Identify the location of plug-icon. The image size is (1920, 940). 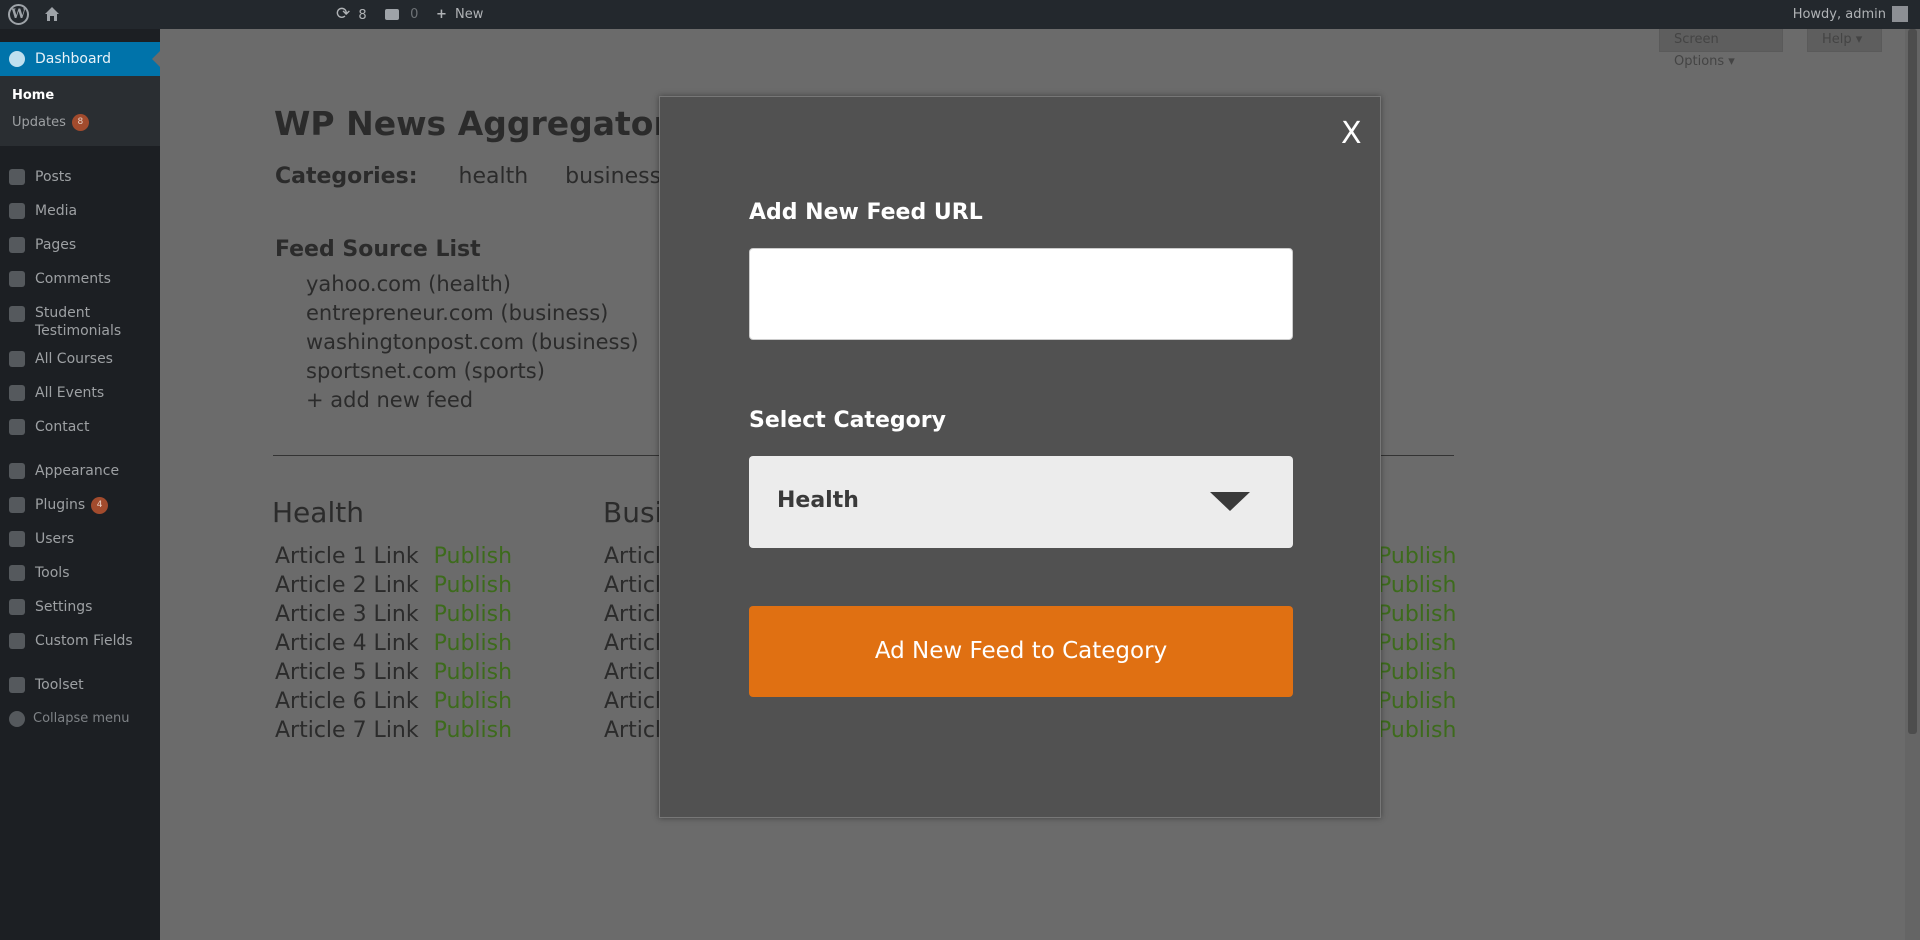
(17, 505).